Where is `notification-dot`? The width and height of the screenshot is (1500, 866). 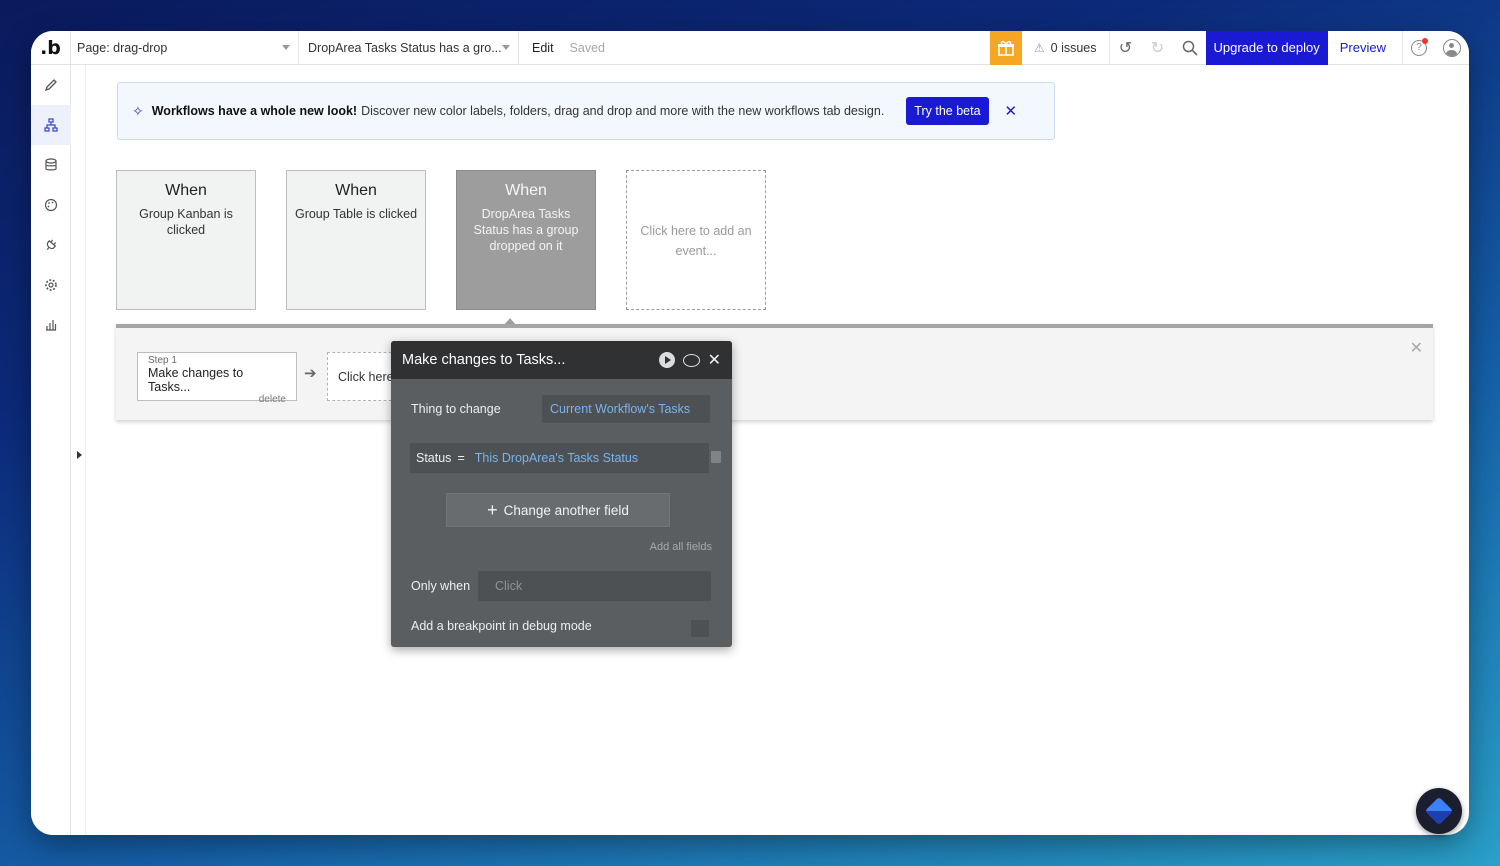
notification-dot is located at coordinates (1425, 40).